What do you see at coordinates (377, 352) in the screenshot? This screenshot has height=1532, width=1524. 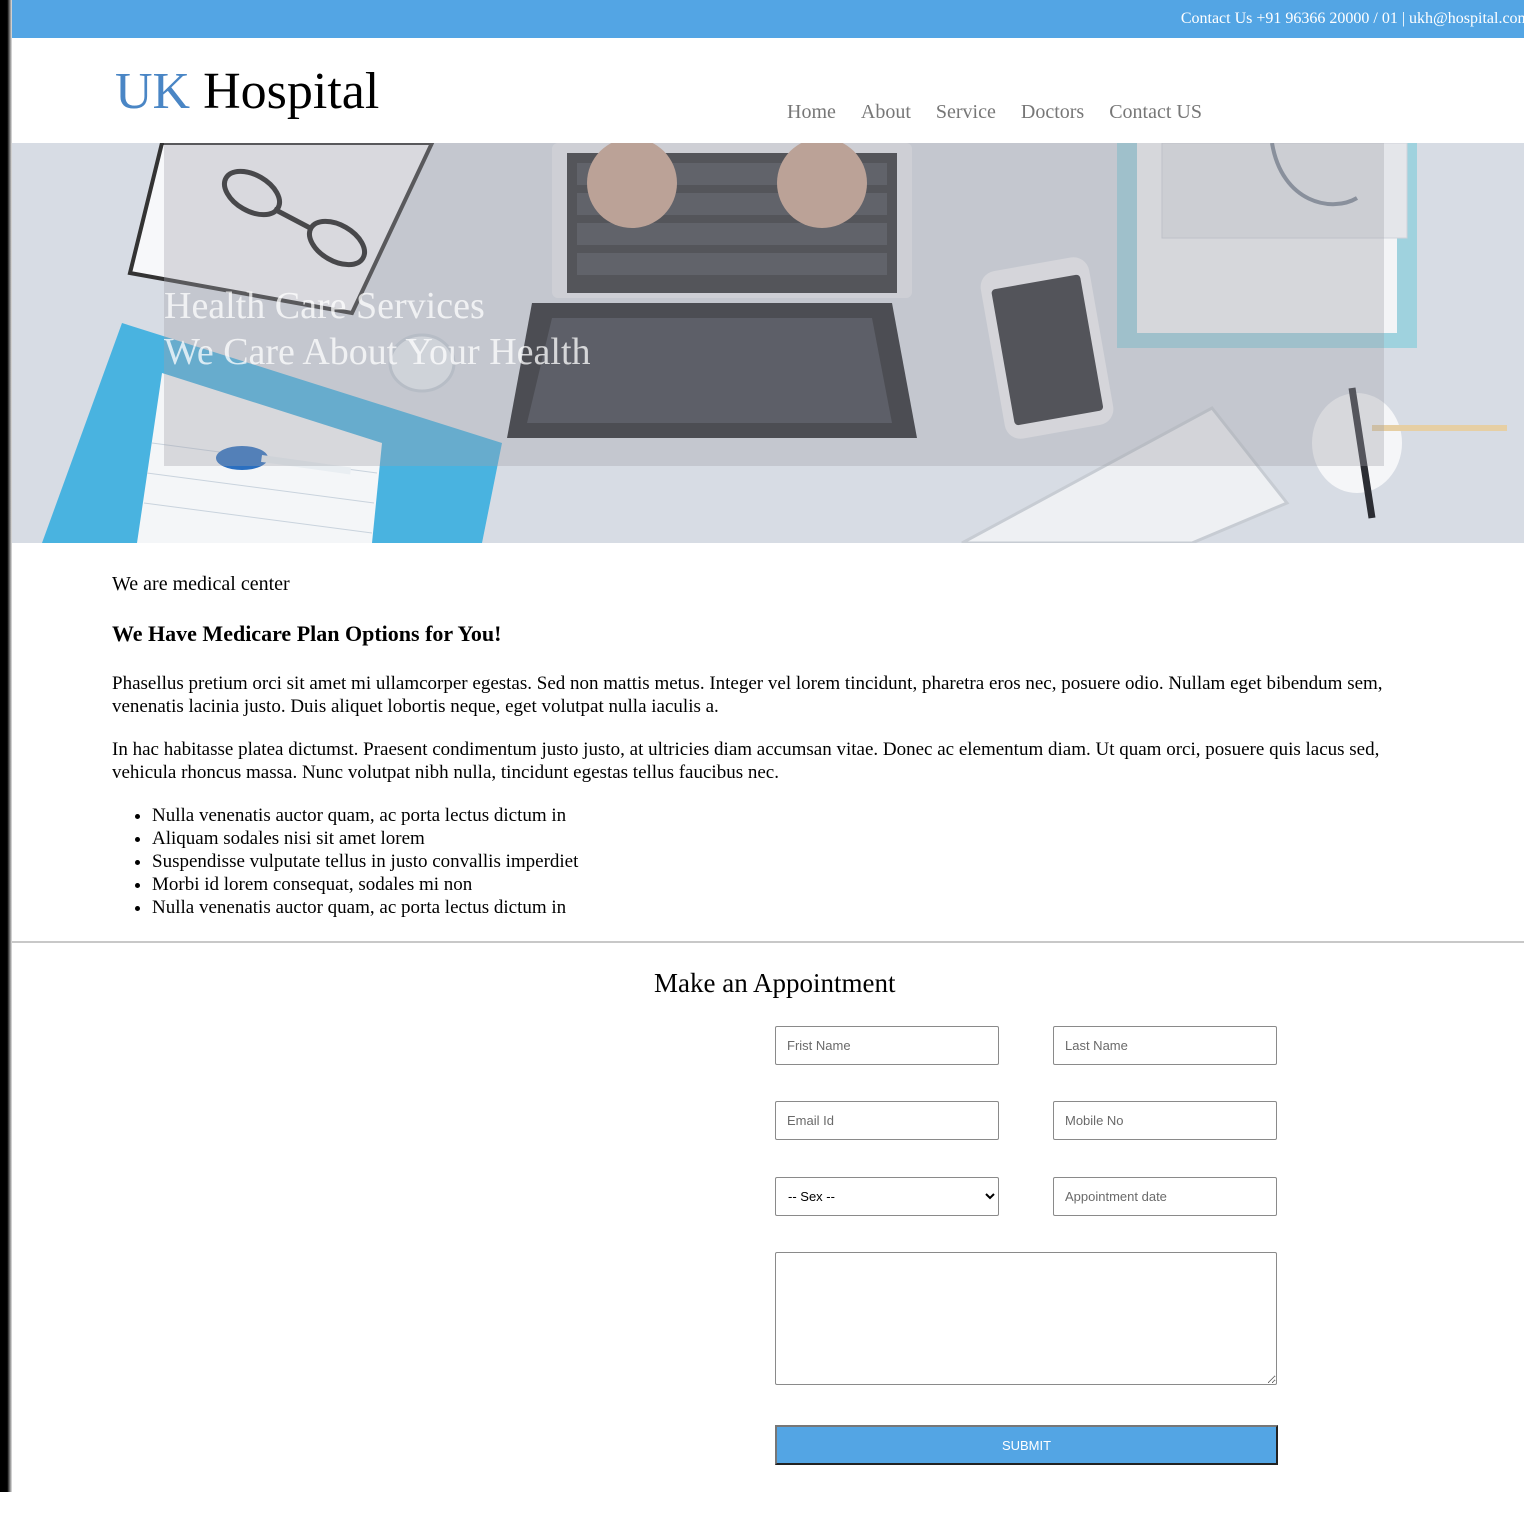 I see `hero-line-2: We Care About Your Health` at bounding box center [377, 352].